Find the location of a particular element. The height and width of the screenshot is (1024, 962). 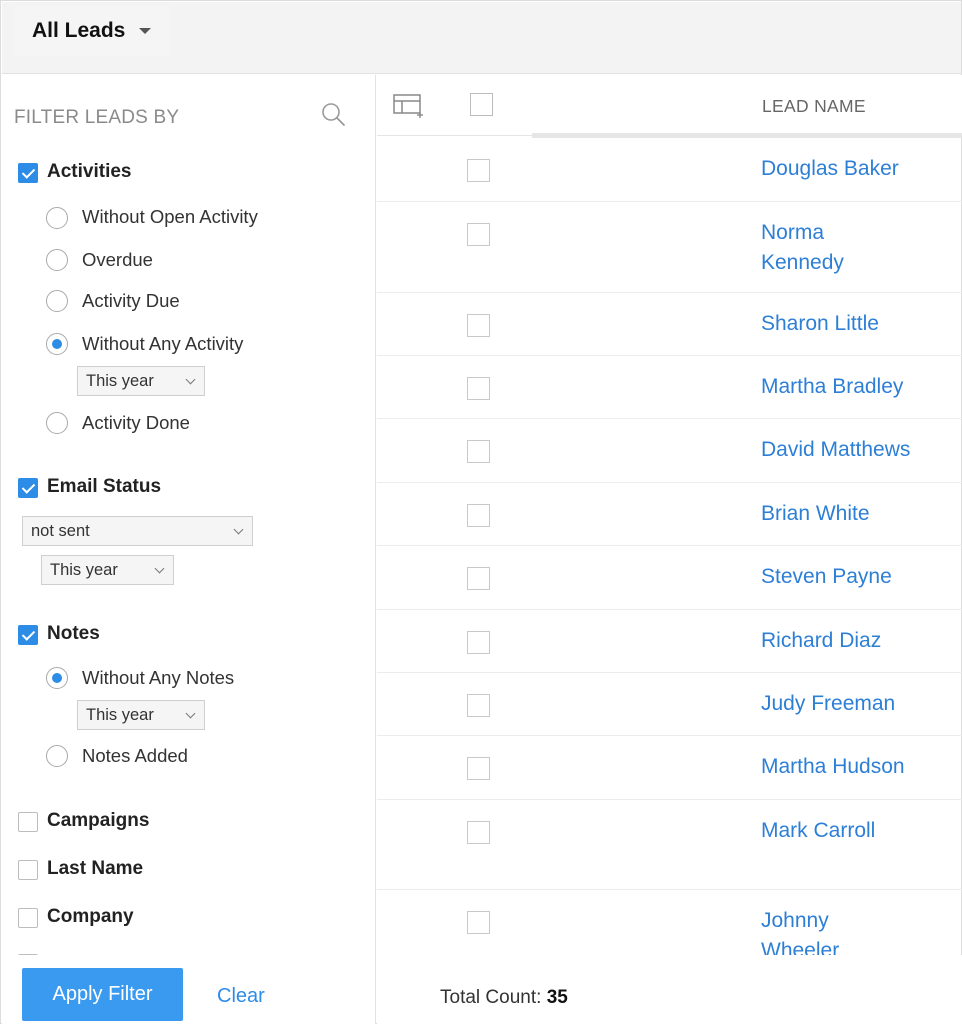

apply-filter-button: Apply Filter is located at coordinates (102, 994).